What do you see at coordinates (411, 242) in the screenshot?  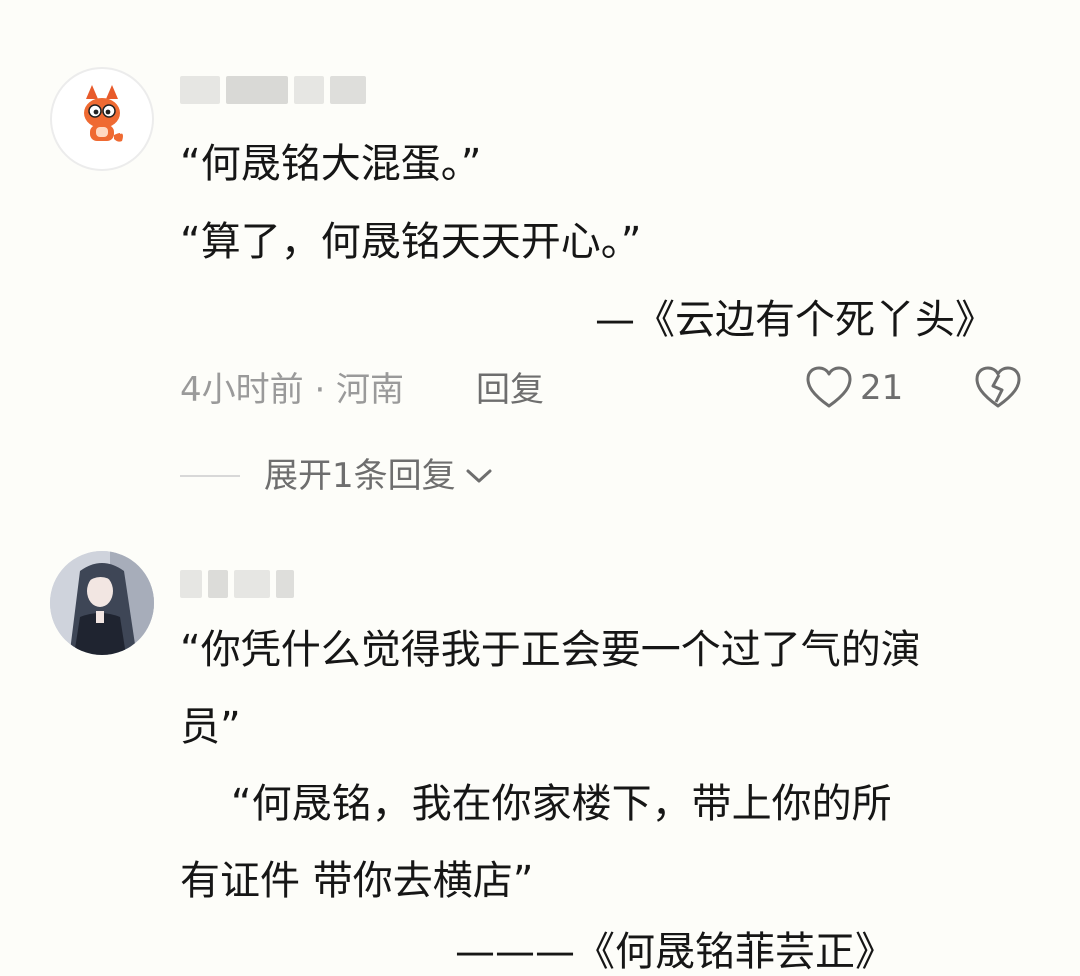 I see `comment-text-line: “算了，何晟铭天天开心。”` at bounding box center [411, 242].